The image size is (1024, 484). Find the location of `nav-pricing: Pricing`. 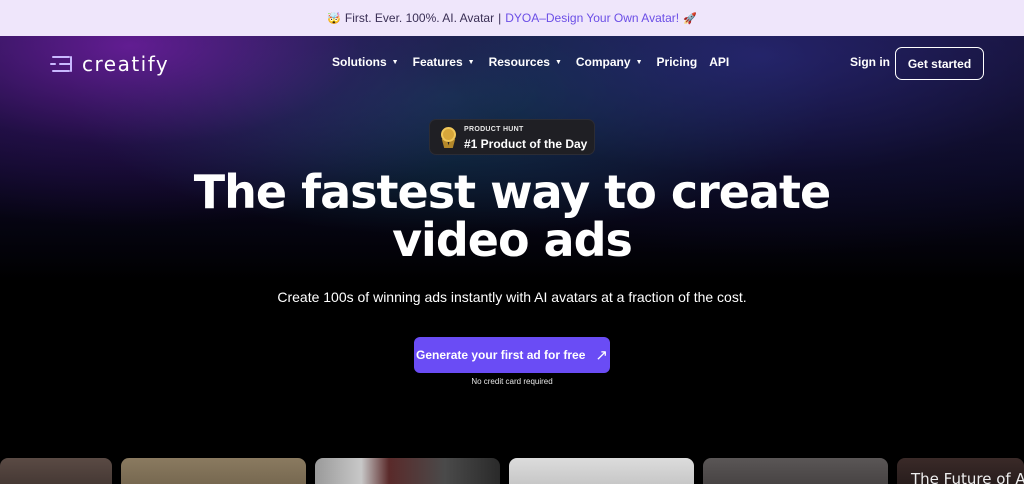

nav-pricing: Pricing is located at coordinates (677, 62).